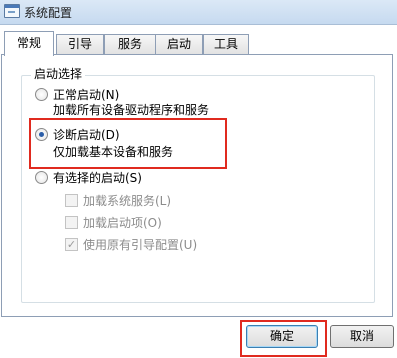  What do you see at coordinates (41, 177) in the screenshot?
I see `selective-startup-radio` at bounding box center [41, 177].